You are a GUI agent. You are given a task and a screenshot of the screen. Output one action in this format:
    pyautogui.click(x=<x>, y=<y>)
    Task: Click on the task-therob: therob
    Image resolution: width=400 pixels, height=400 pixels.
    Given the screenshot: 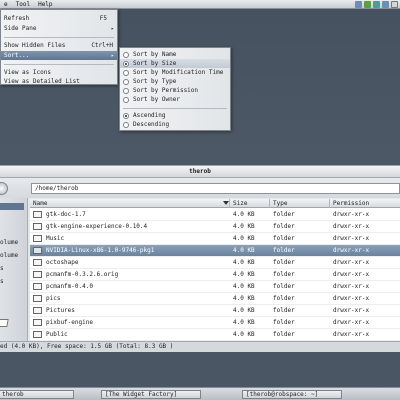 What is the action you would take?
    pyautogui.click(x=37, y=394)
    